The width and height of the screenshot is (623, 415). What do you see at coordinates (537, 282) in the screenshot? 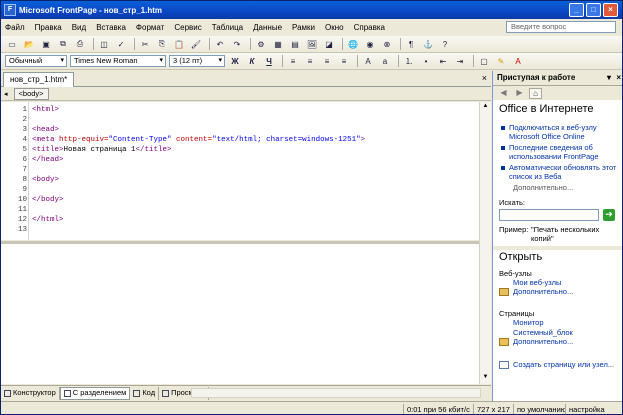
I see `my-websites-link: Мои веб-узлы` at bounding box center [537, 282].